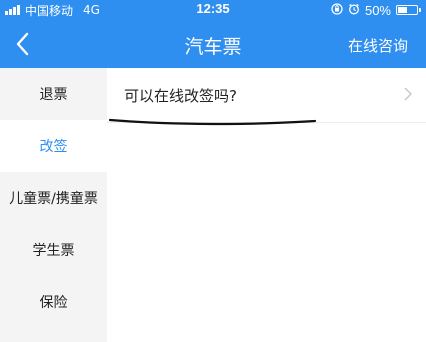  Describe the element at coordinates (180, 96) in the screenshot. I see `question-text: 可以在线改签吗?` at that location.